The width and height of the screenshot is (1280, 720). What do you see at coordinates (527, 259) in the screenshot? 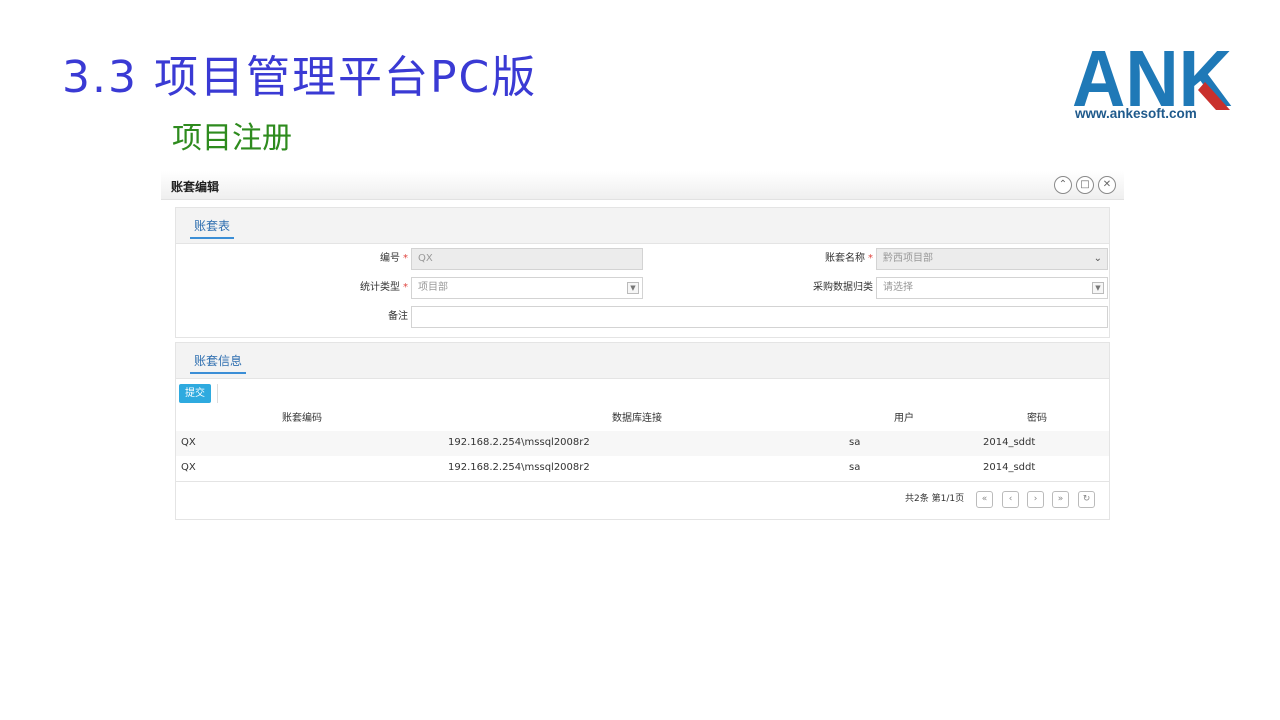
I see `code-field: QX` at bounding box center [527, 259].